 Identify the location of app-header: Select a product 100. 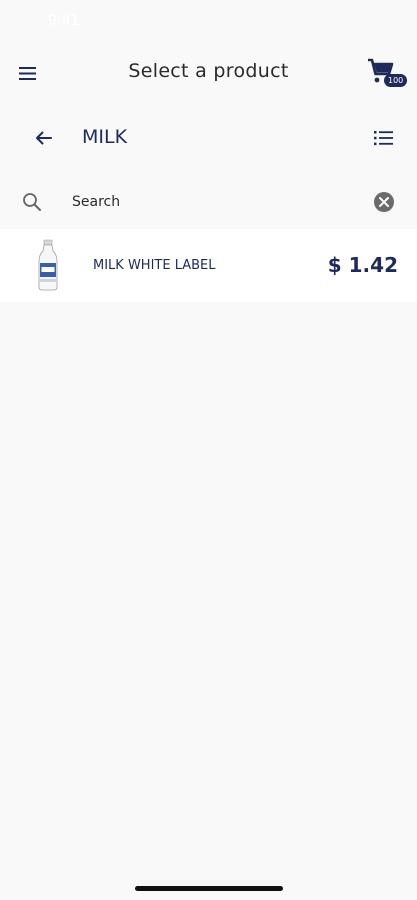
(208, 73).